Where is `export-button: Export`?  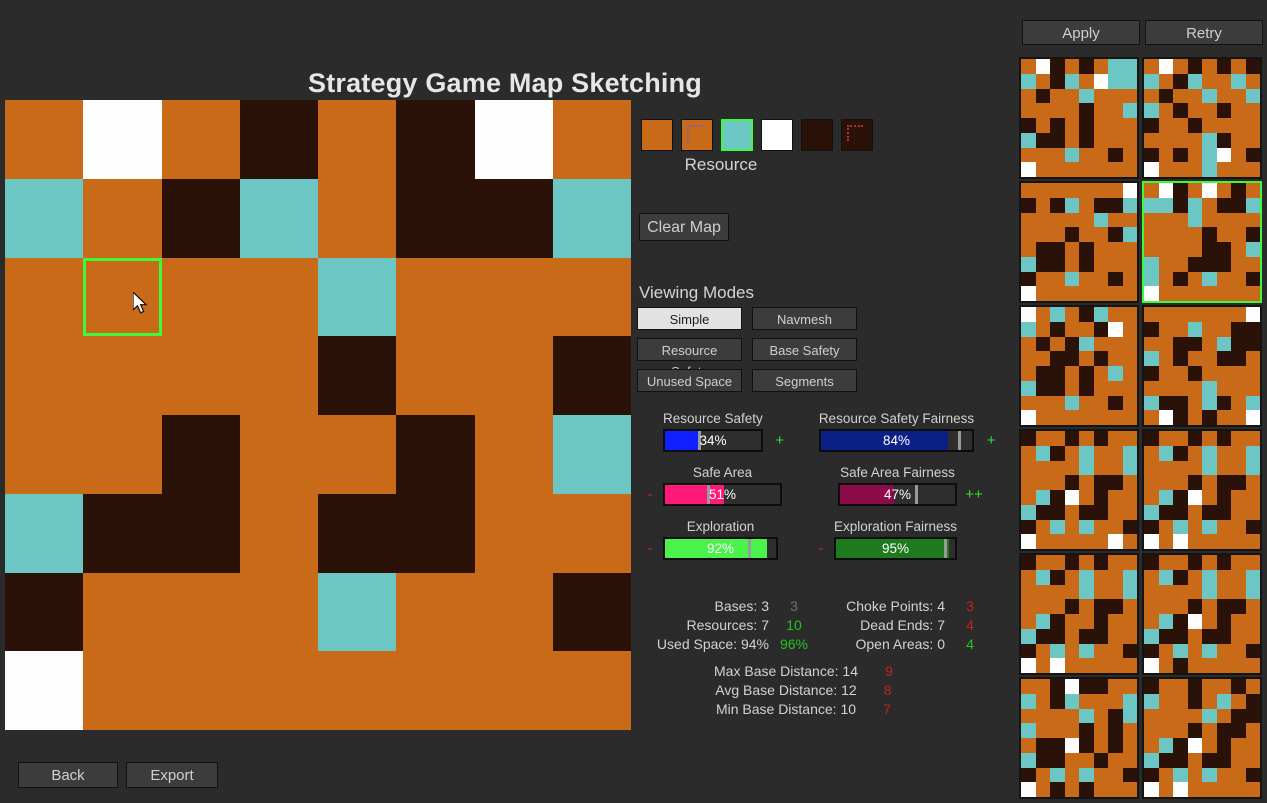
export-button: Export is located at coordinates (172, 775).